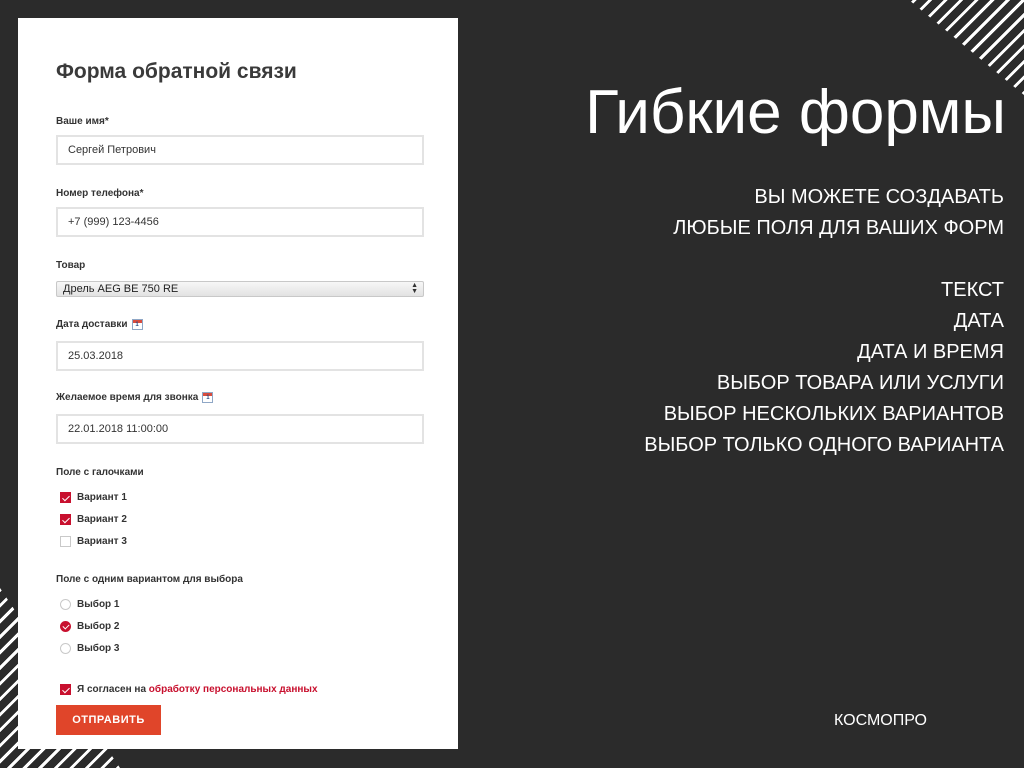 This screenshot has height=768, width=1024. What do you see at coordinates (240, 429) in the screenshot?
I see `call-time-input` at bounding box center [240, 429].